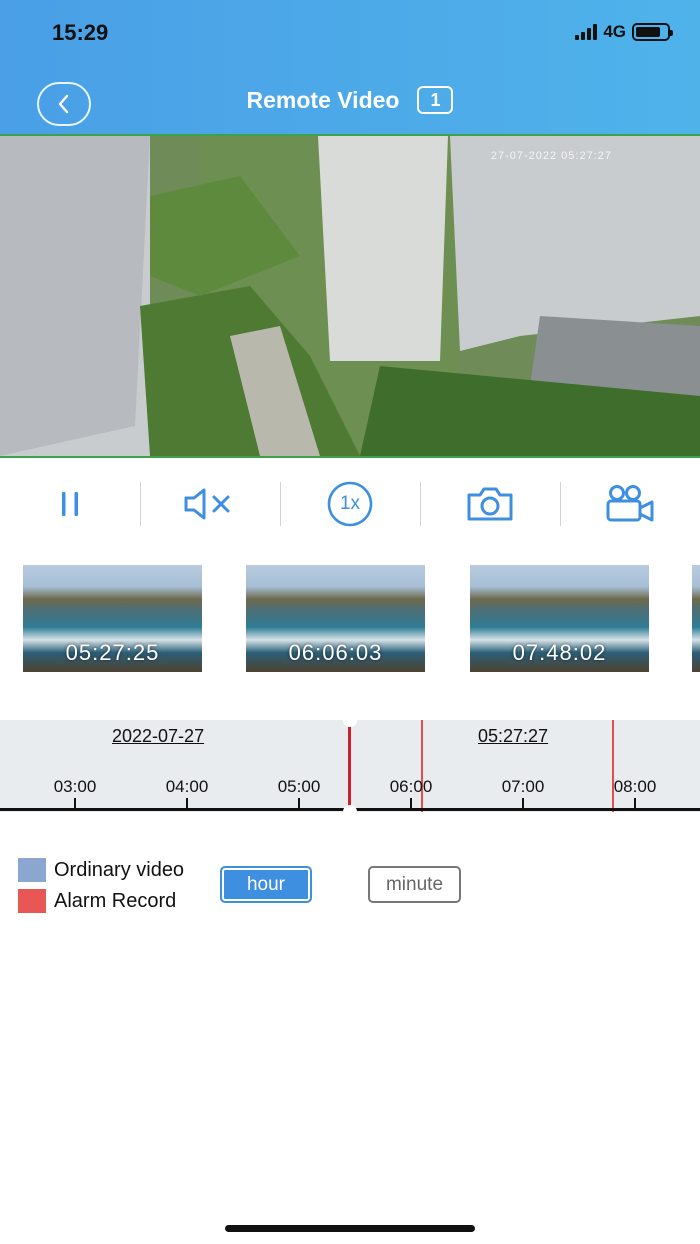 The width and height of the screenshot is (700, 1244). What do you see at coordinates (80, 32) in the screenshot?
I see `status-time: 15:29` at bounding box center [80, 32].